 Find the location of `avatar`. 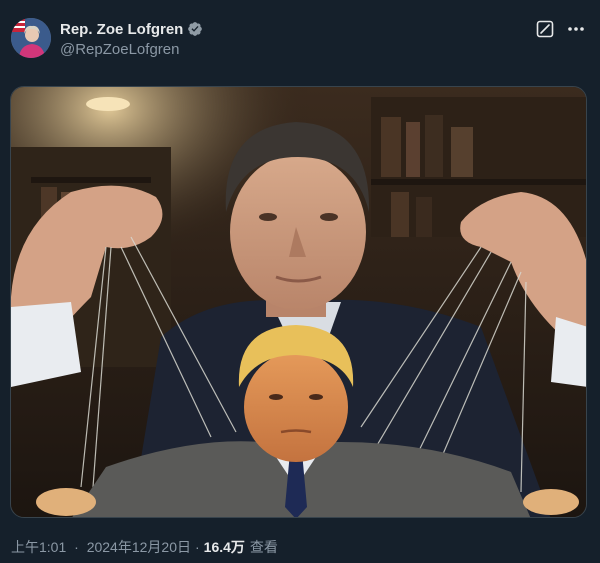

avatar is located at coordinates (31, 38).